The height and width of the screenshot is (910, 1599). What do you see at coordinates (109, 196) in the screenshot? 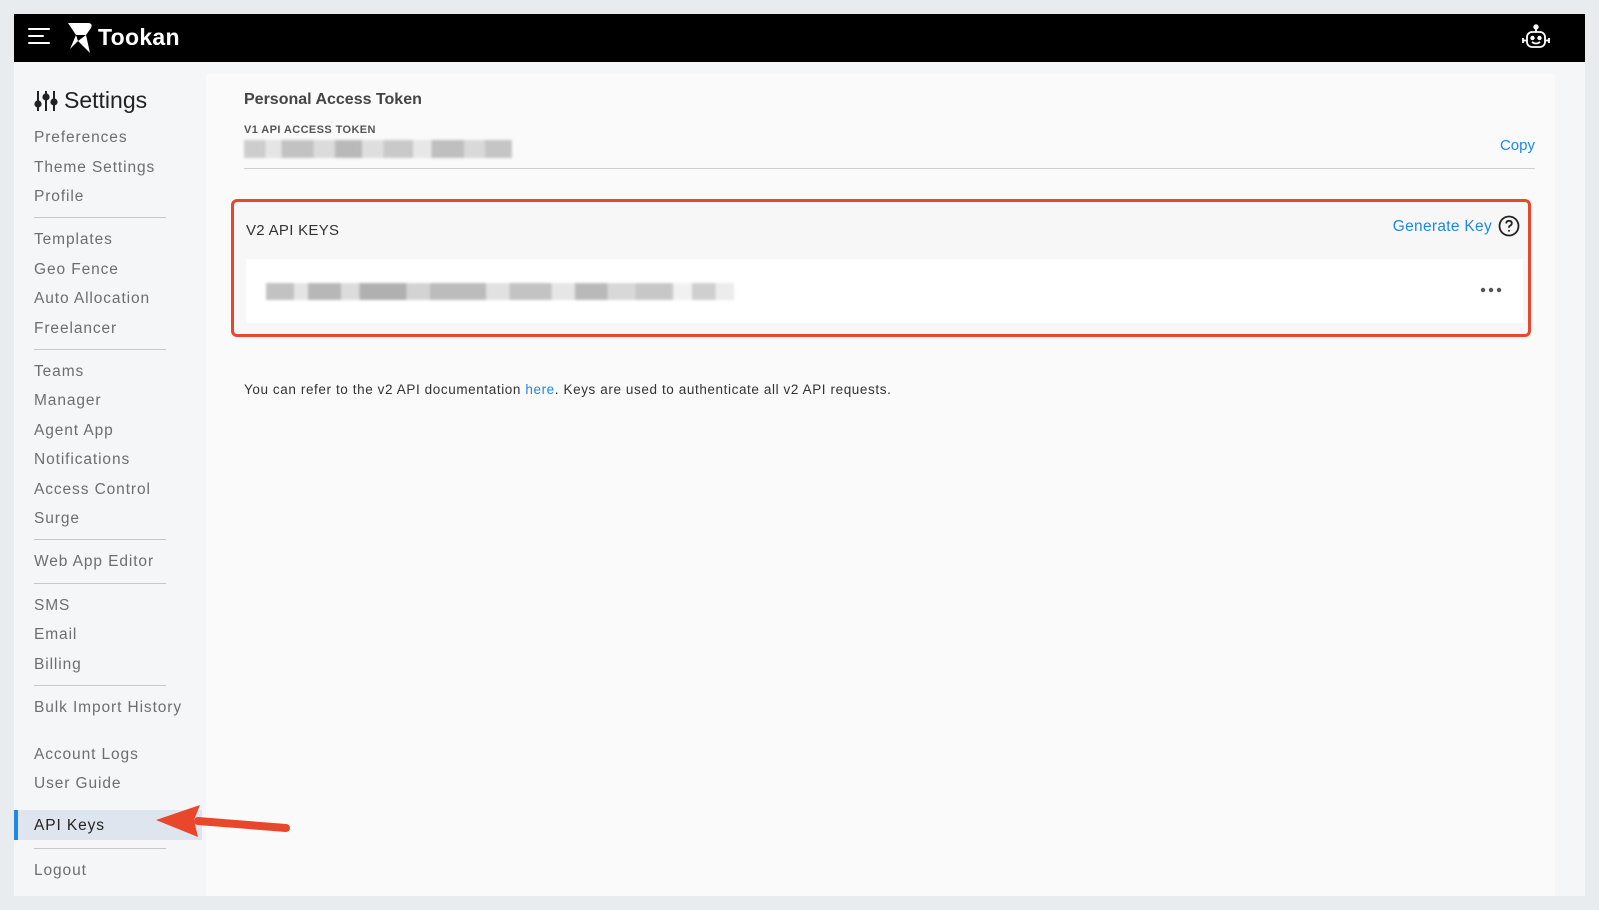
I see `sidebar-item-profile: Profile` at bounding box center [109, 196].